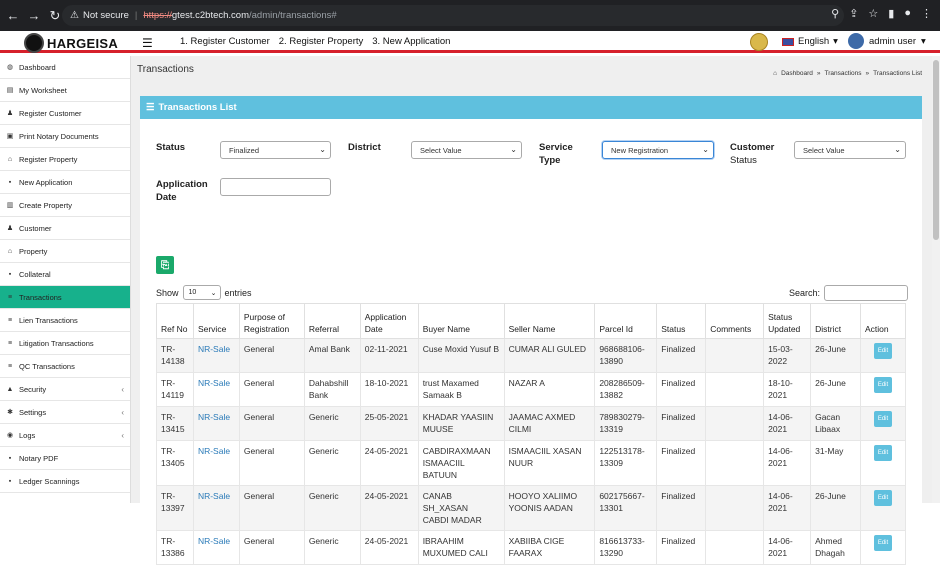 The image size is (940, 565). What do you see at coordinates (549, 547) in the screenshot?
I see `cell-seller: XABIIBA CIGE FAARAX` at bounding box center [549, 547].